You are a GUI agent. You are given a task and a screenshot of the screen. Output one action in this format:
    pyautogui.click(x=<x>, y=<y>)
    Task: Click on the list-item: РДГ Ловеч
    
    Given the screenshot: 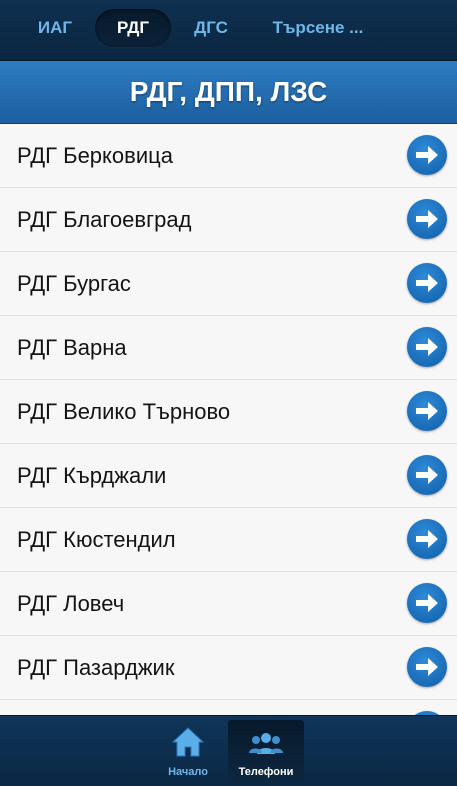 What is the action you would take?
    pyautogui.click(x=228, y=604)
    